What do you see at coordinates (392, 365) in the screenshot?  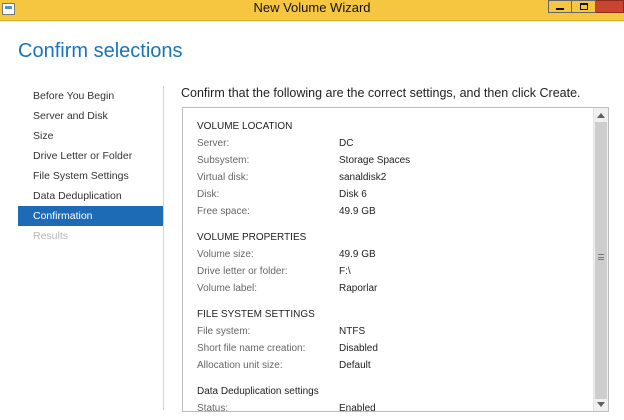 I see `setting-row: Allocation unit size: Default` at bounding box center [392, 365].